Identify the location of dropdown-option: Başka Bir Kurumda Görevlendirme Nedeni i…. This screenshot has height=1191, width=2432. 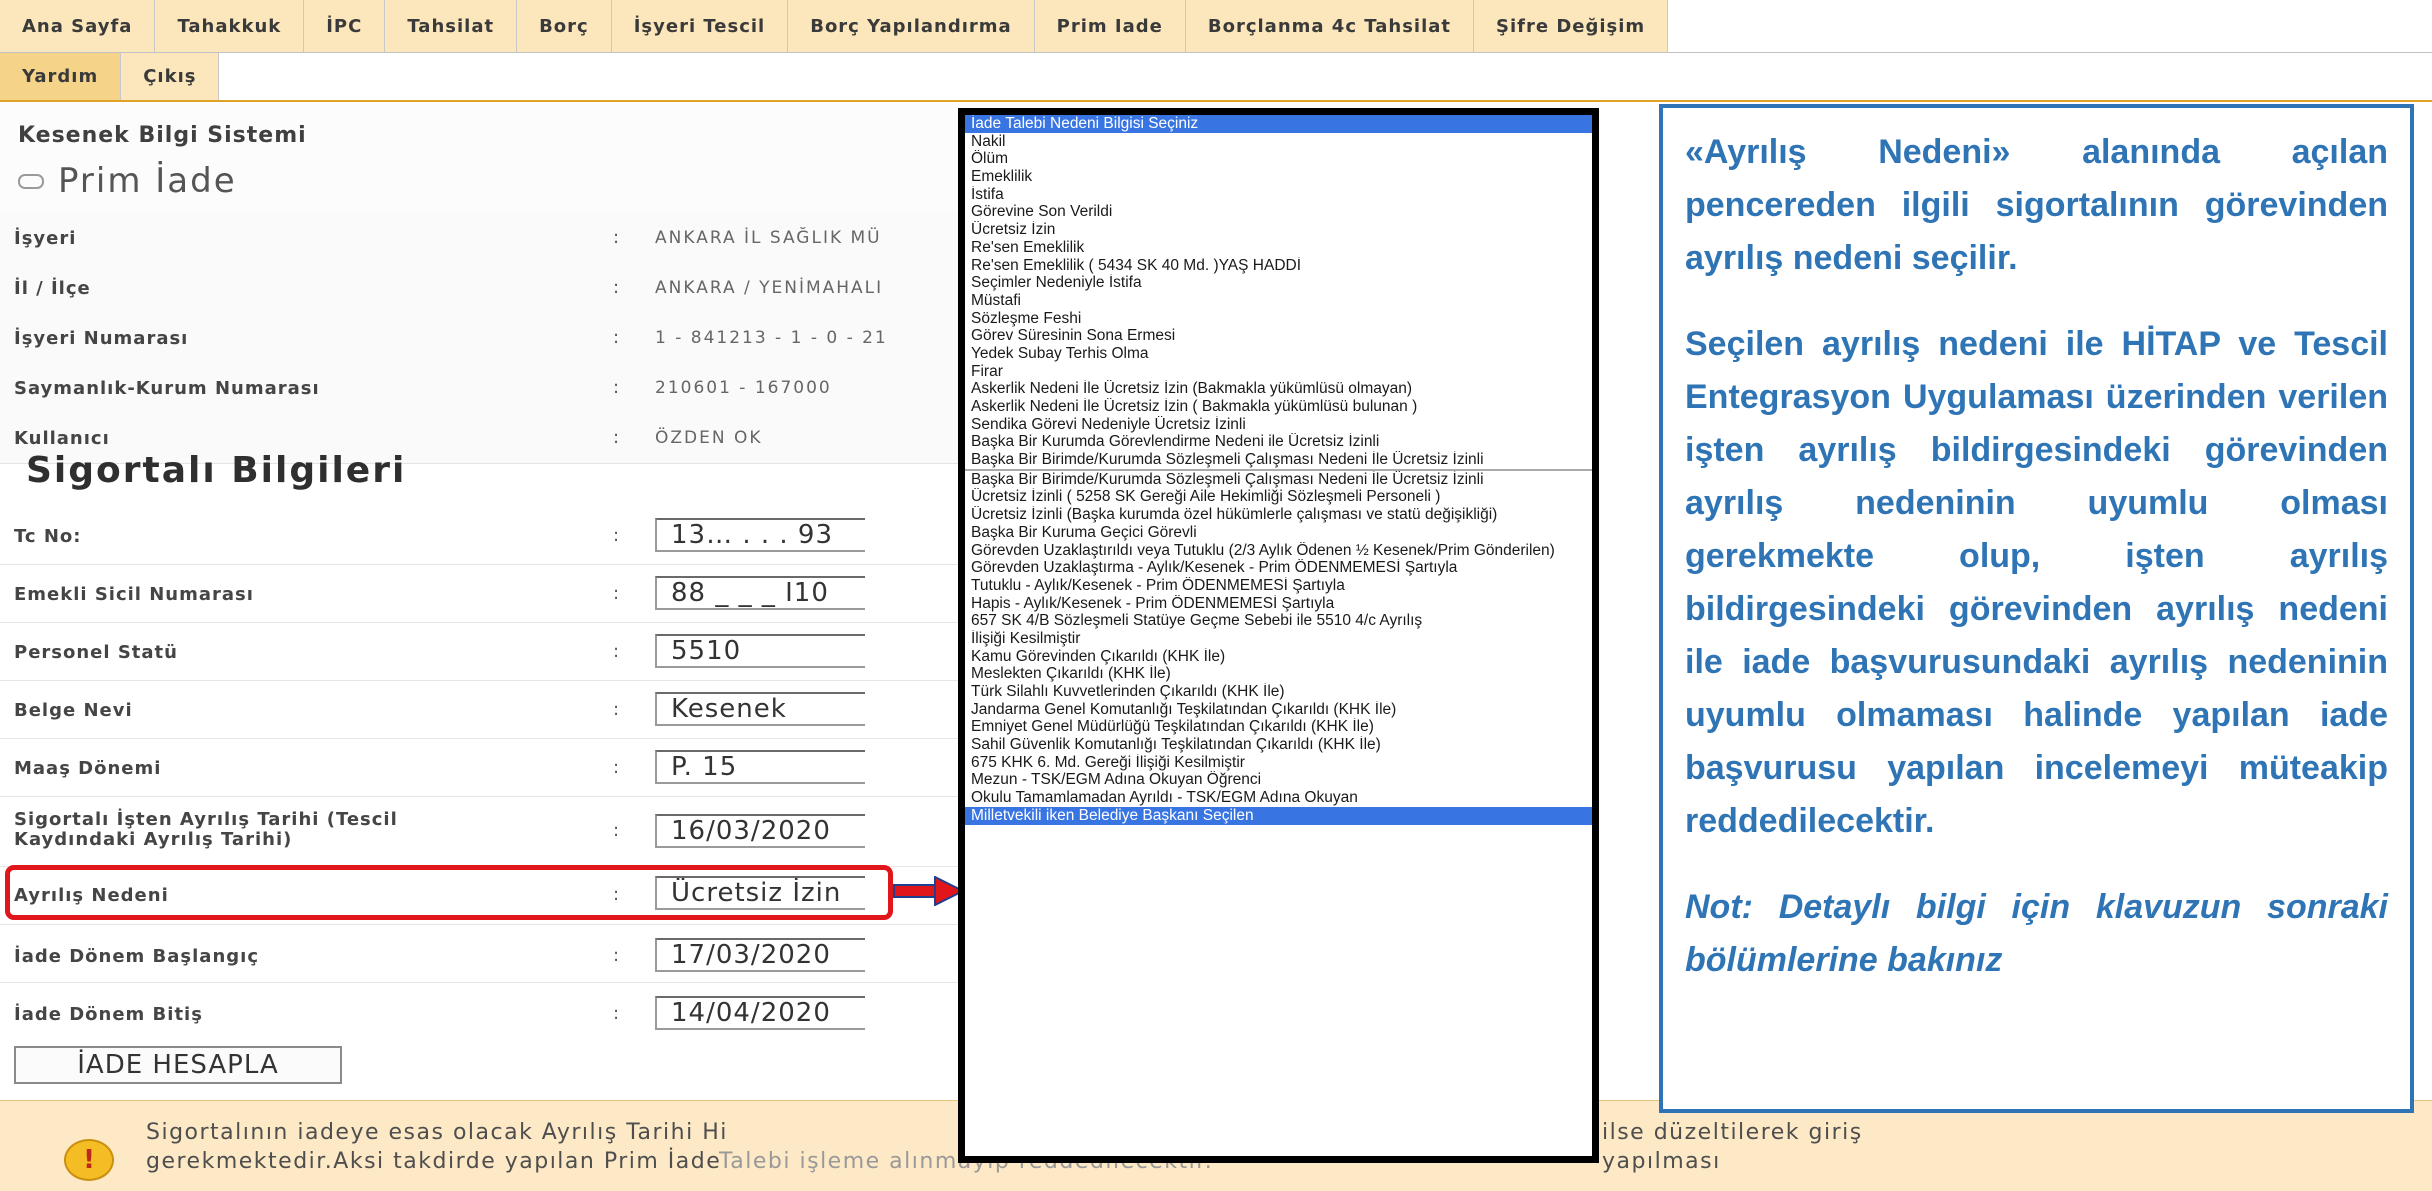
(1278, 442).